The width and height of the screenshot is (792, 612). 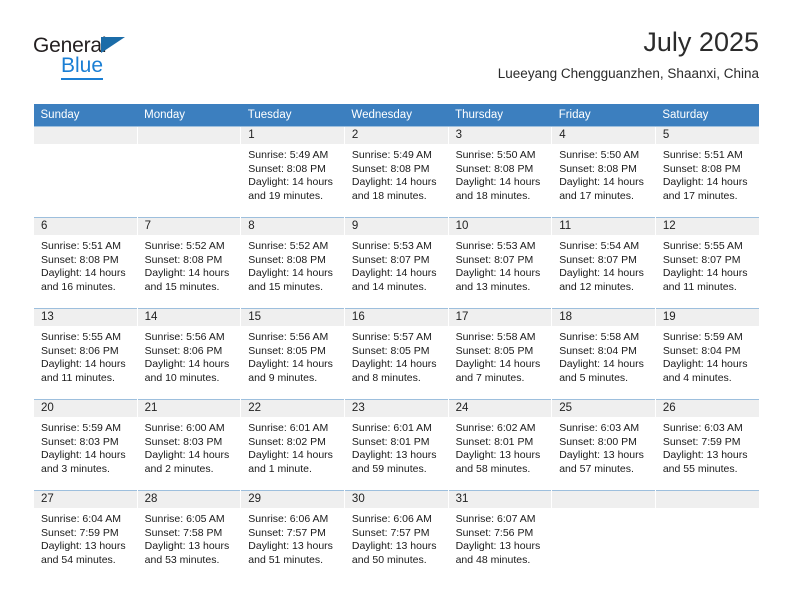 I want to click on day-detail-line: and 50 minutes., so click(x=389, y=559).